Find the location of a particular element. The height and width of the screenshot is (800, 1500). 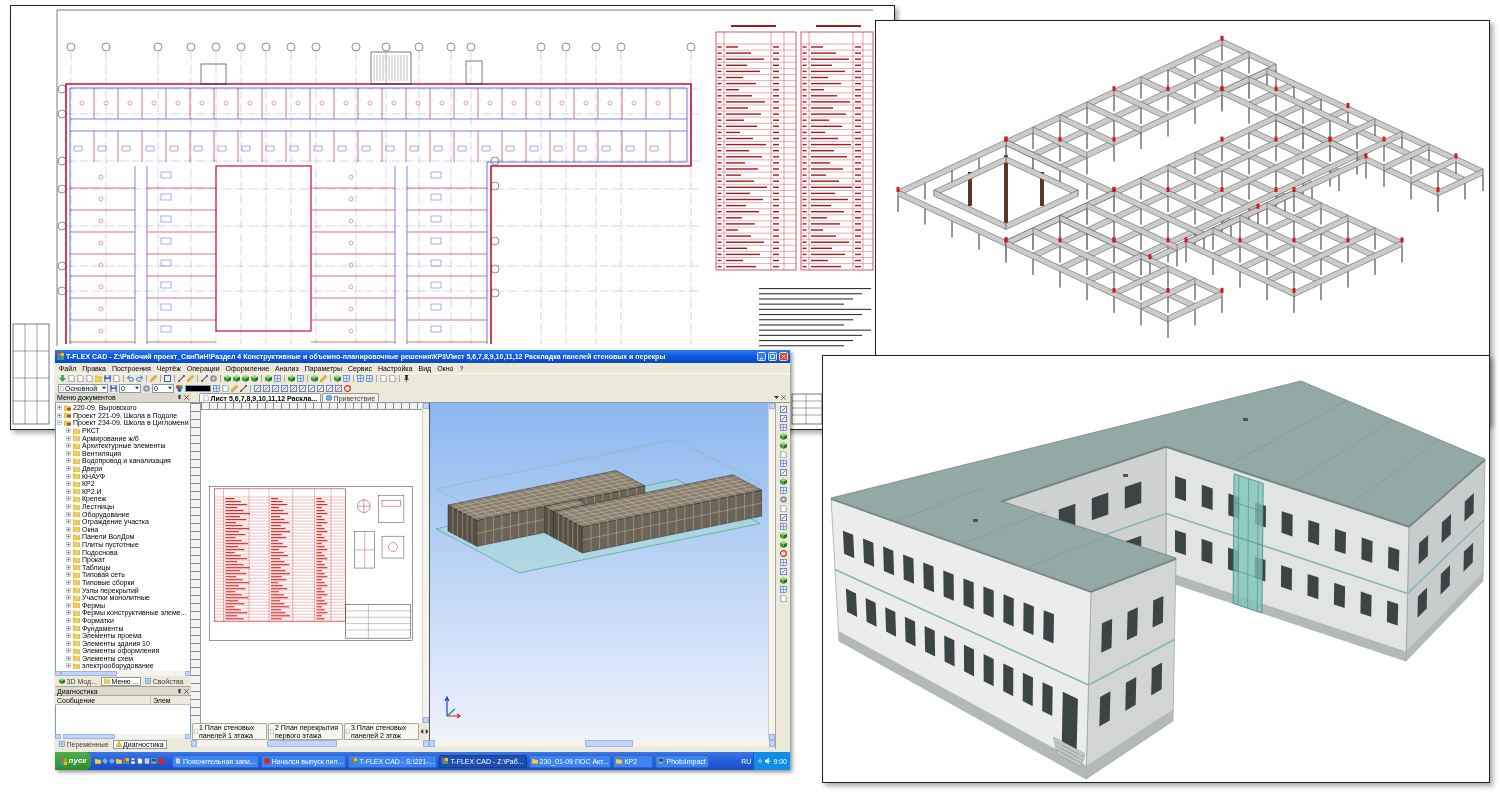

speaker-icon is located at coordinates (768, 761).